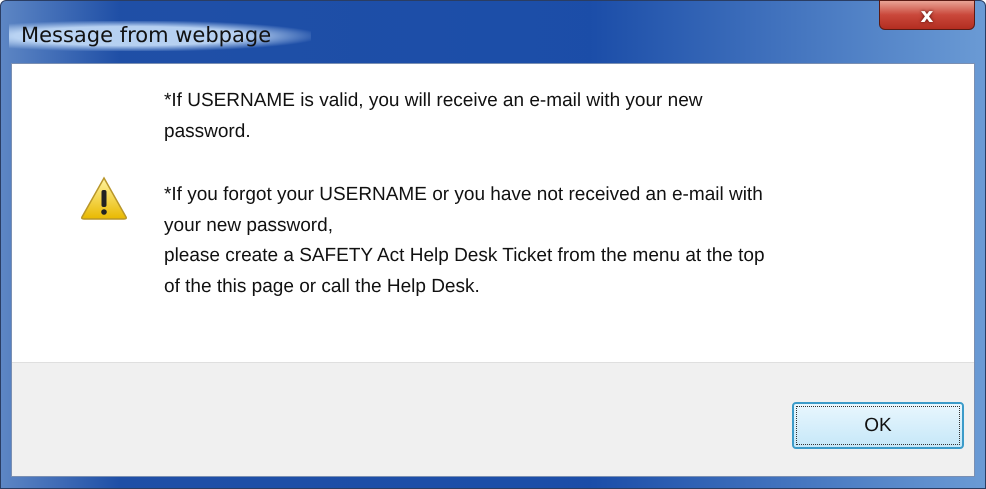  What do you see at coordinates (434, 116) in the screenshot?
I see `message-text: *If USERNAME is valid, you will receive an e-mail with your new password.` at bounding box center [434, 116].